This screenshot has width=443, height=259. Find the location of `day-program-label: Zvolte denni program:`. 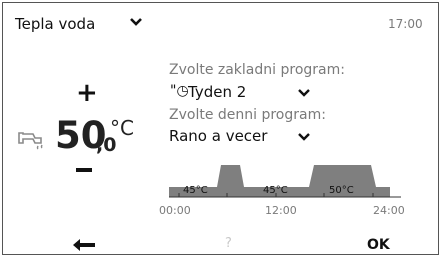

day-program-label: Zvolte denni program: is located at coordinates (247, 115).